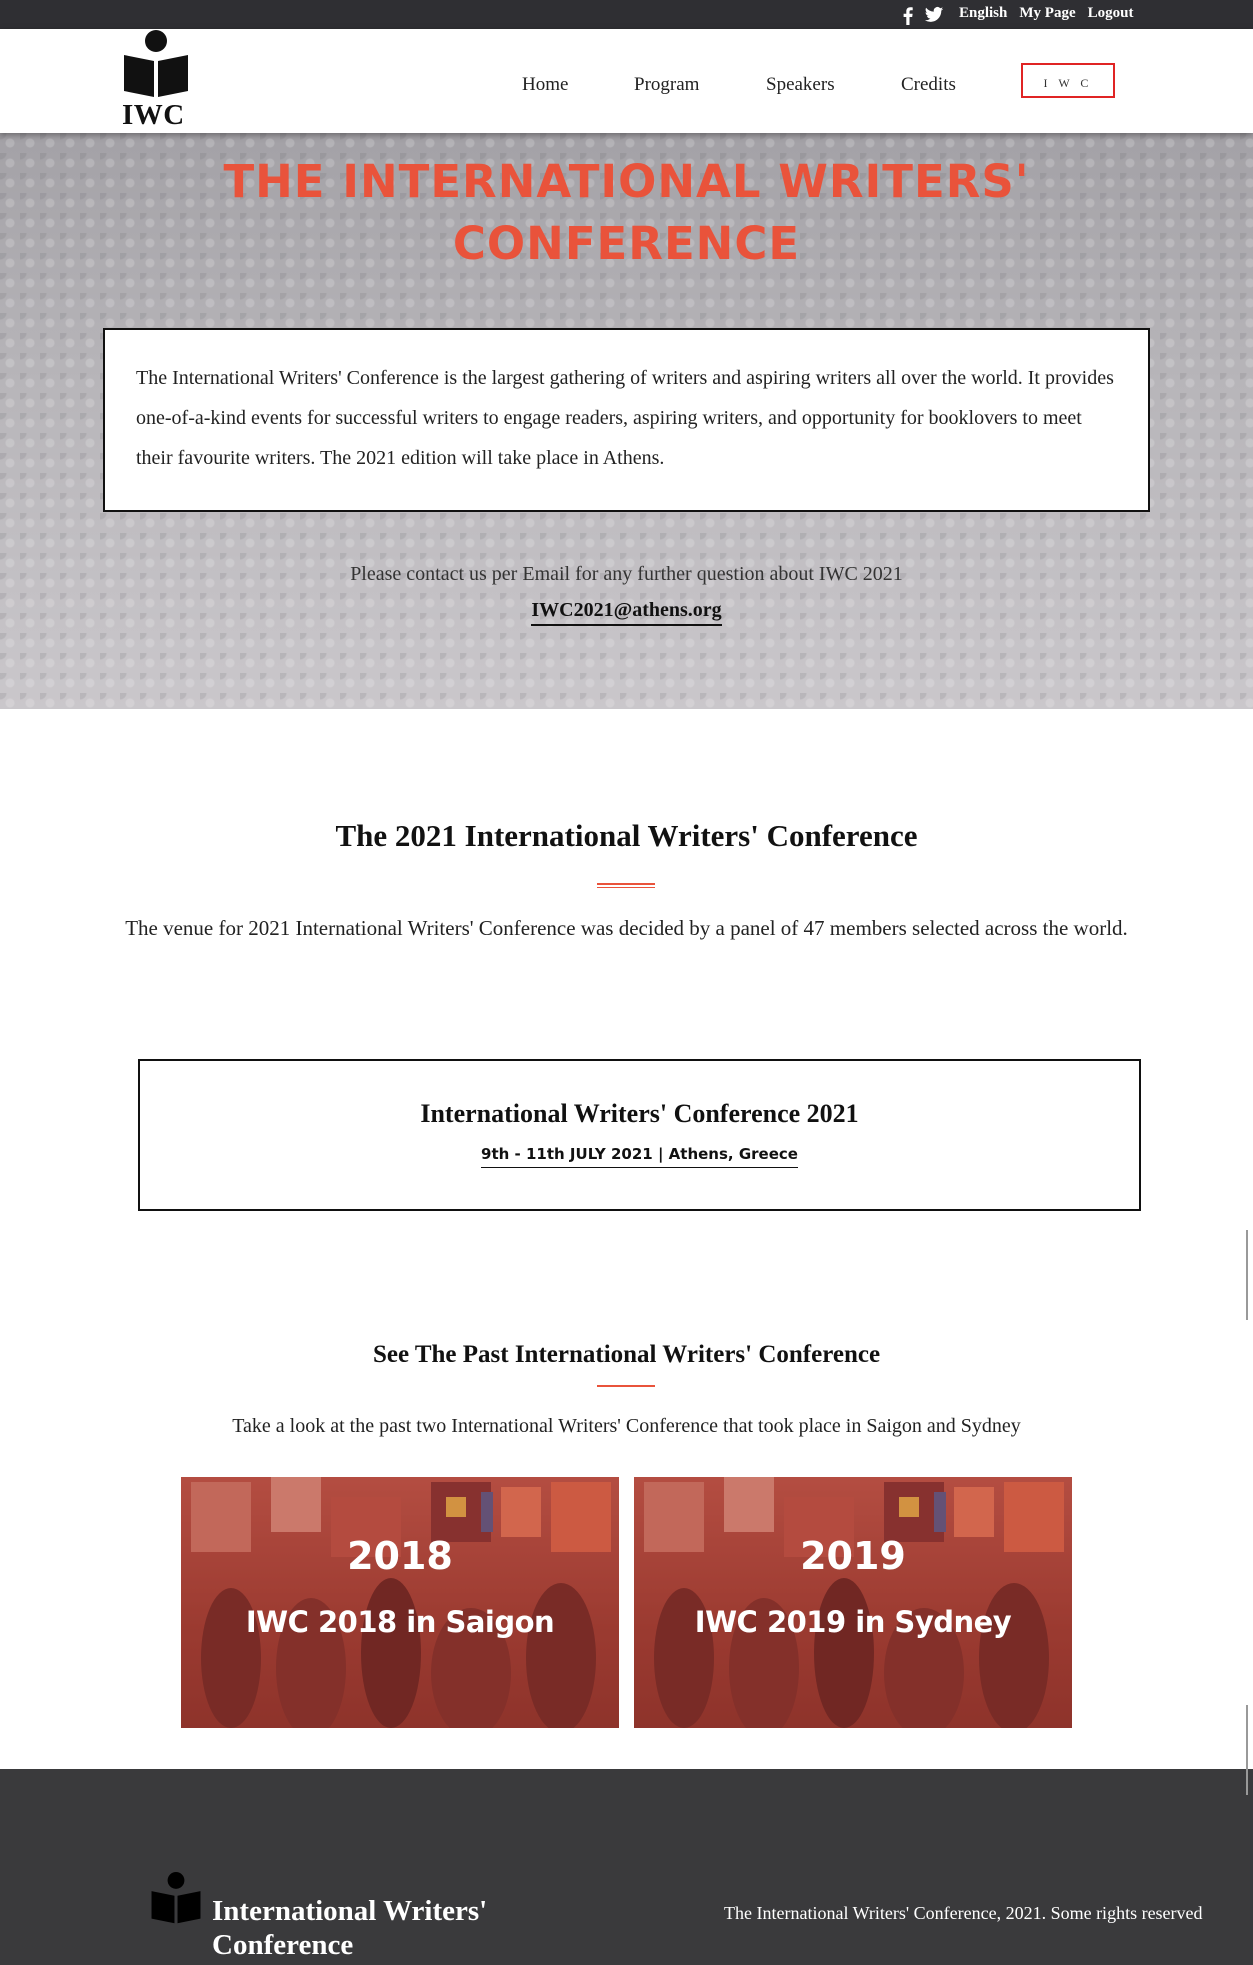  What do you see at coordinates (400, 1556) in the screenshot?
I see `card-year: 2018` at bounding box center [400, 1556].